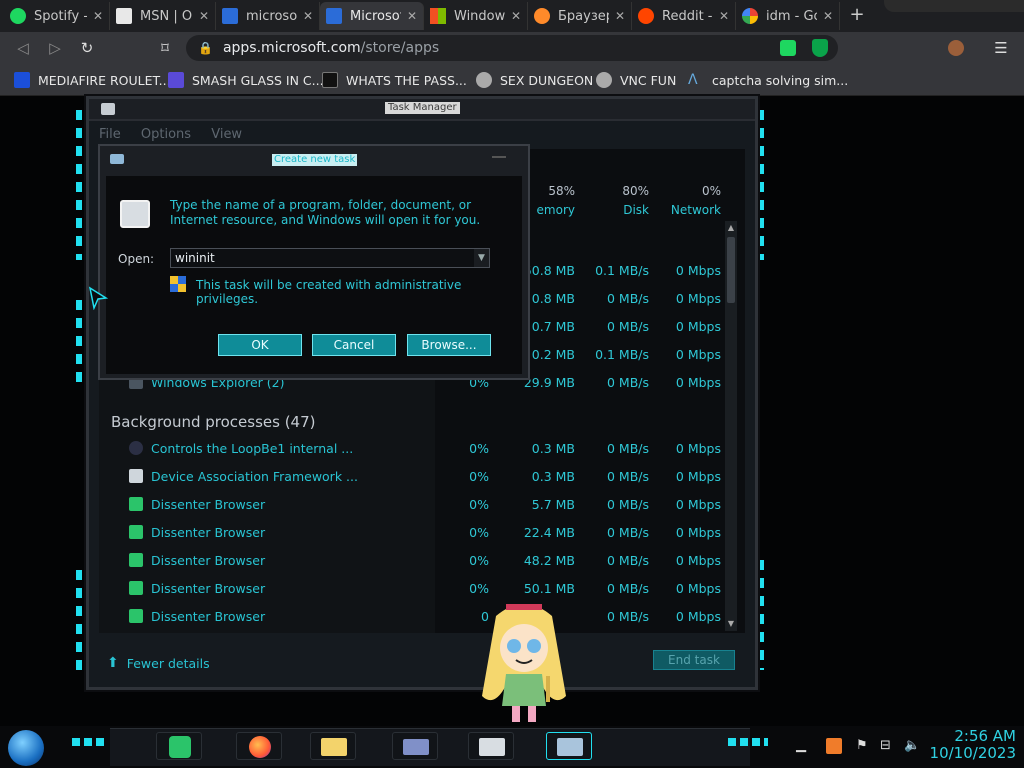  I want to click on bookmark-icon, so click(604, 80).